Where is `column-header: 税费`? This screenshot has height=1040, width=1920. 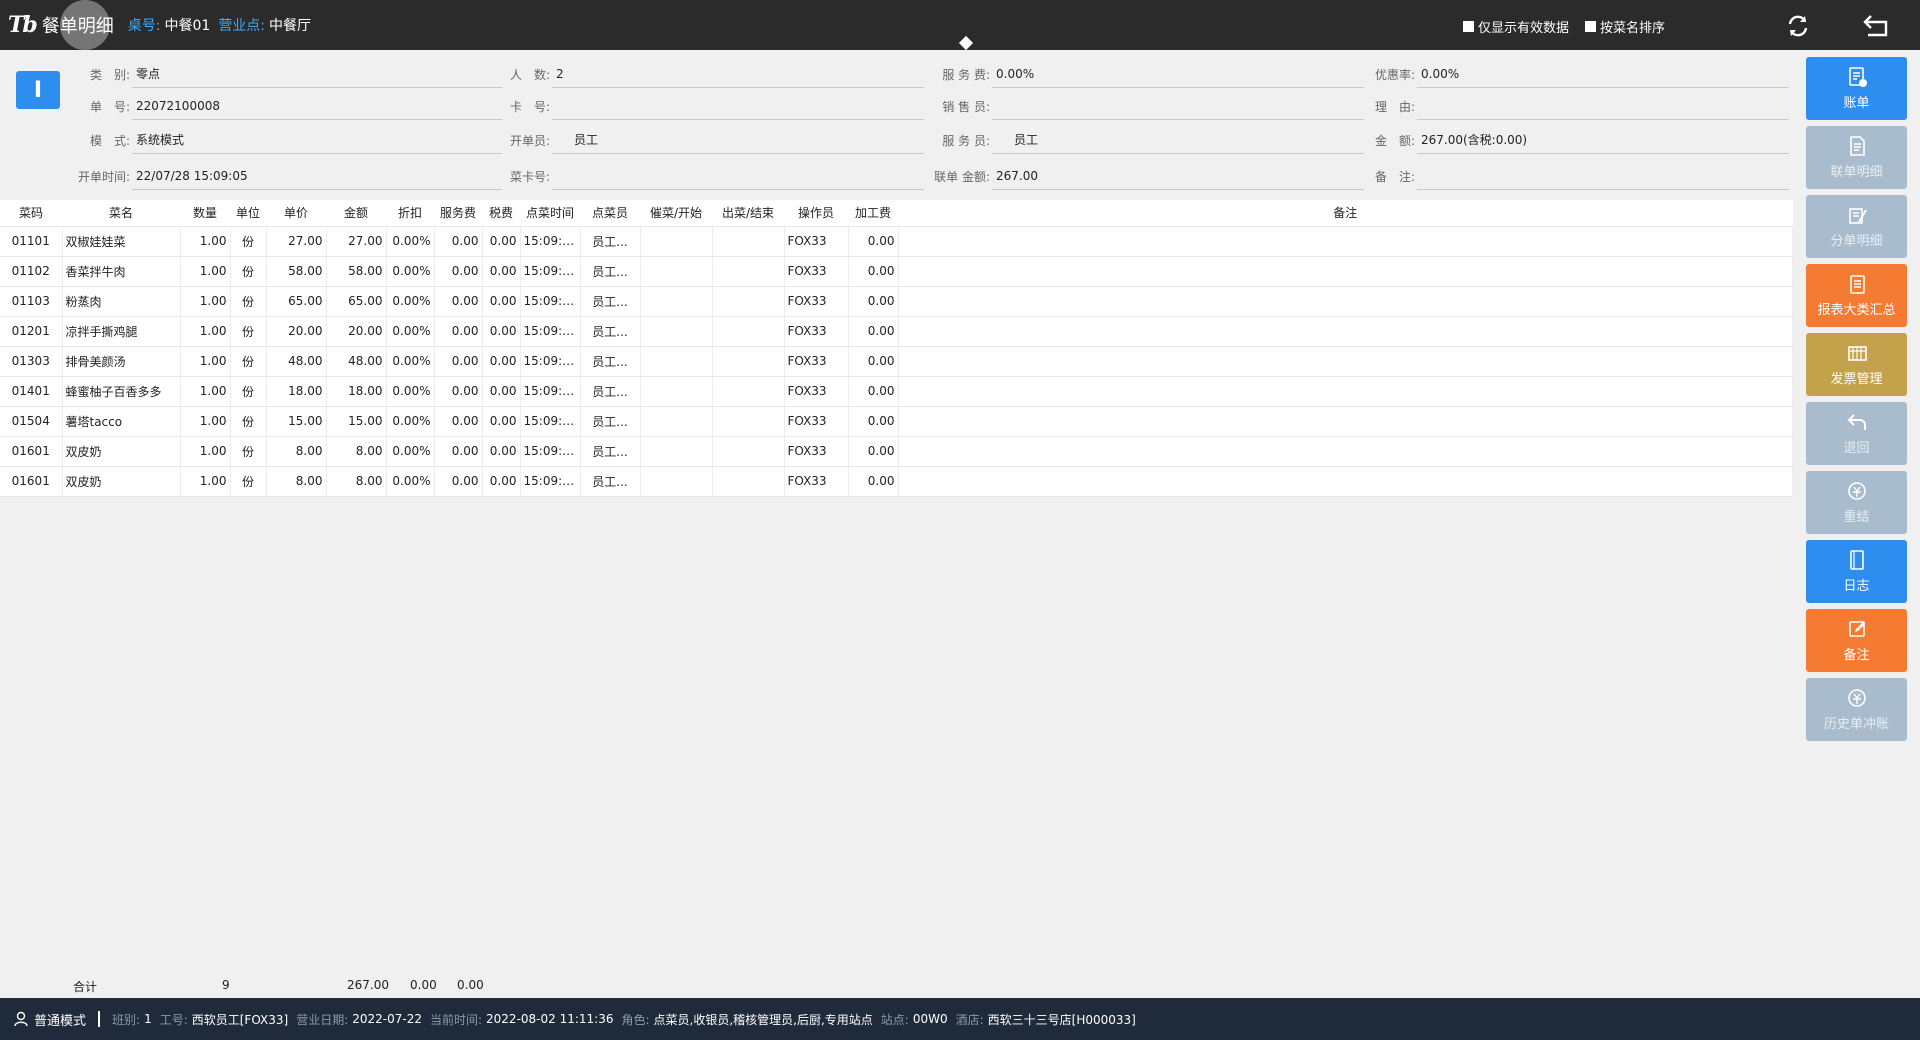 column-header: 税费 is located at coordinates (501, 213).